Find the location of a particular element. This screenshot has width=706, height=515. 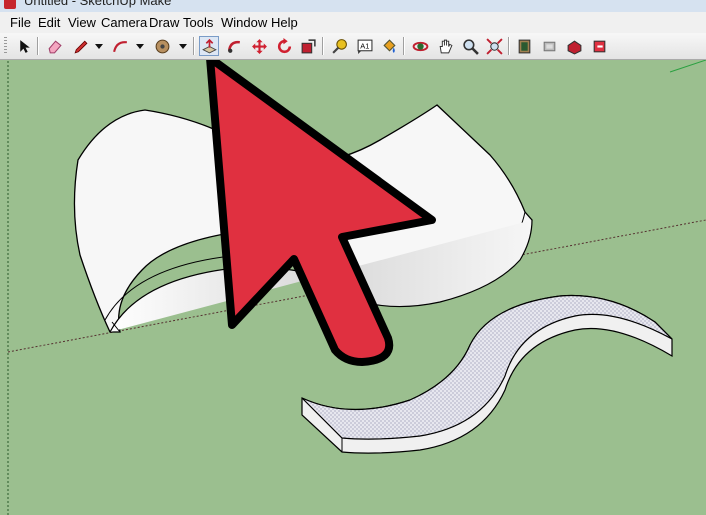

zoom-icon is located at coordinates (470, 46).